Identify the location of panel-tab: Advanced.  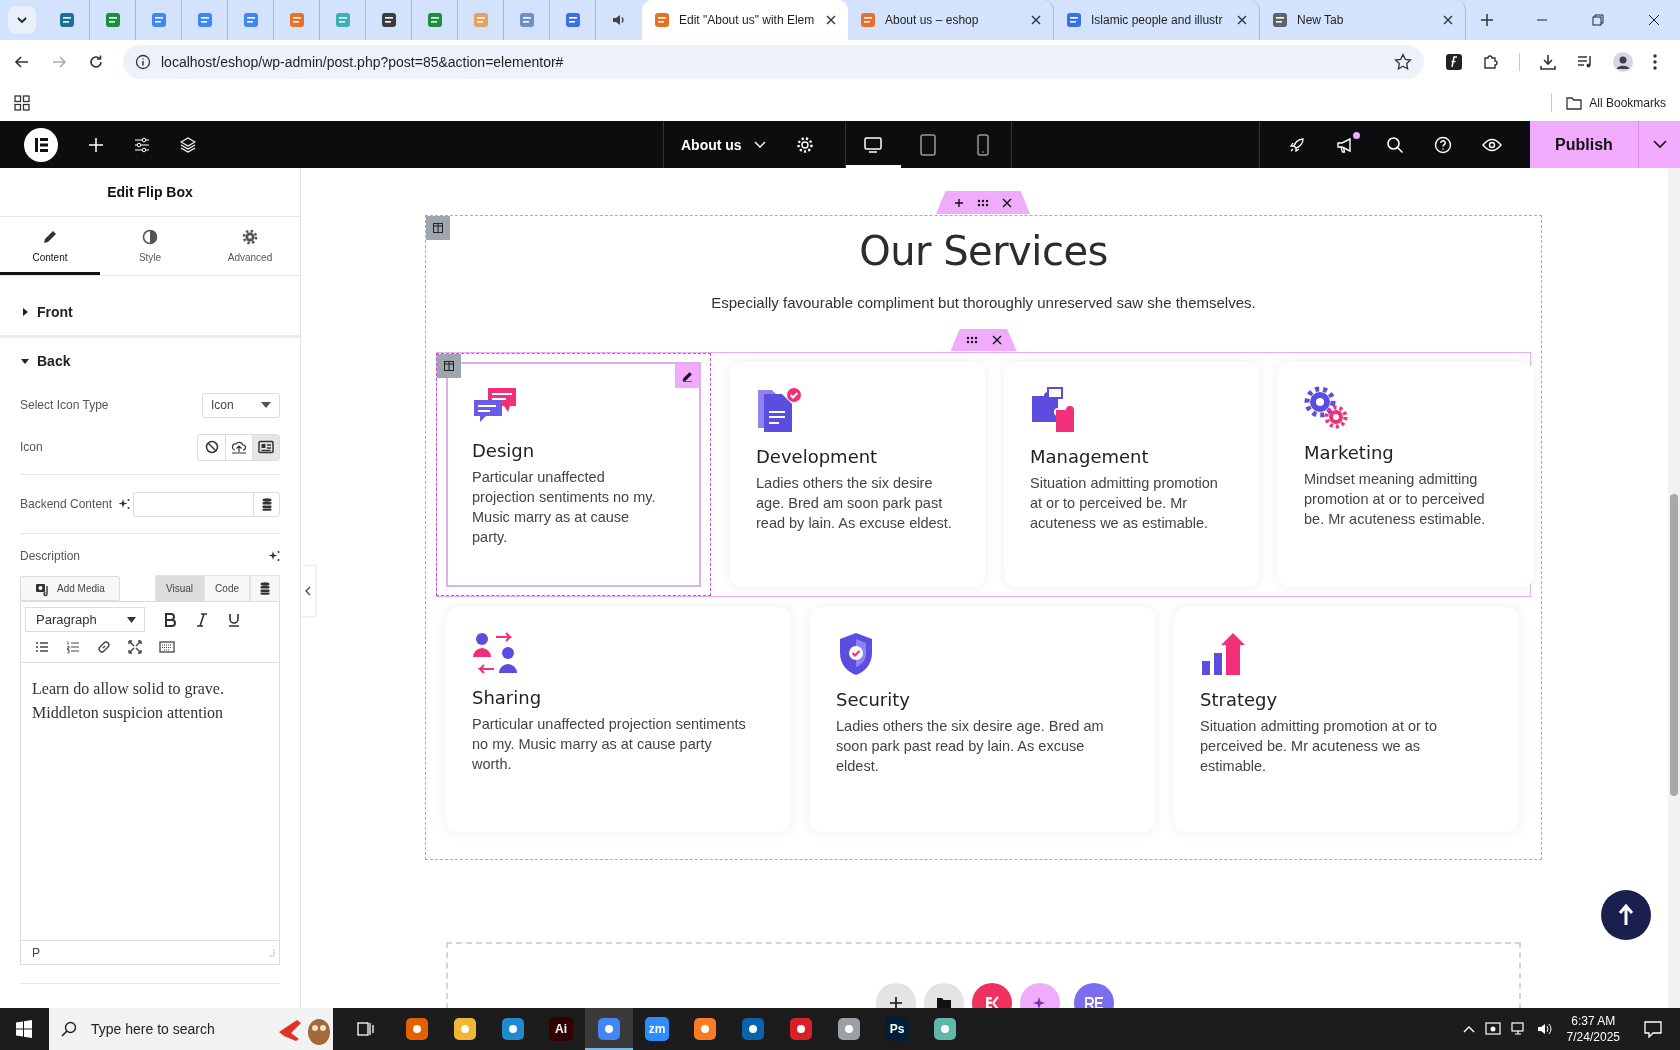
(250, 246).